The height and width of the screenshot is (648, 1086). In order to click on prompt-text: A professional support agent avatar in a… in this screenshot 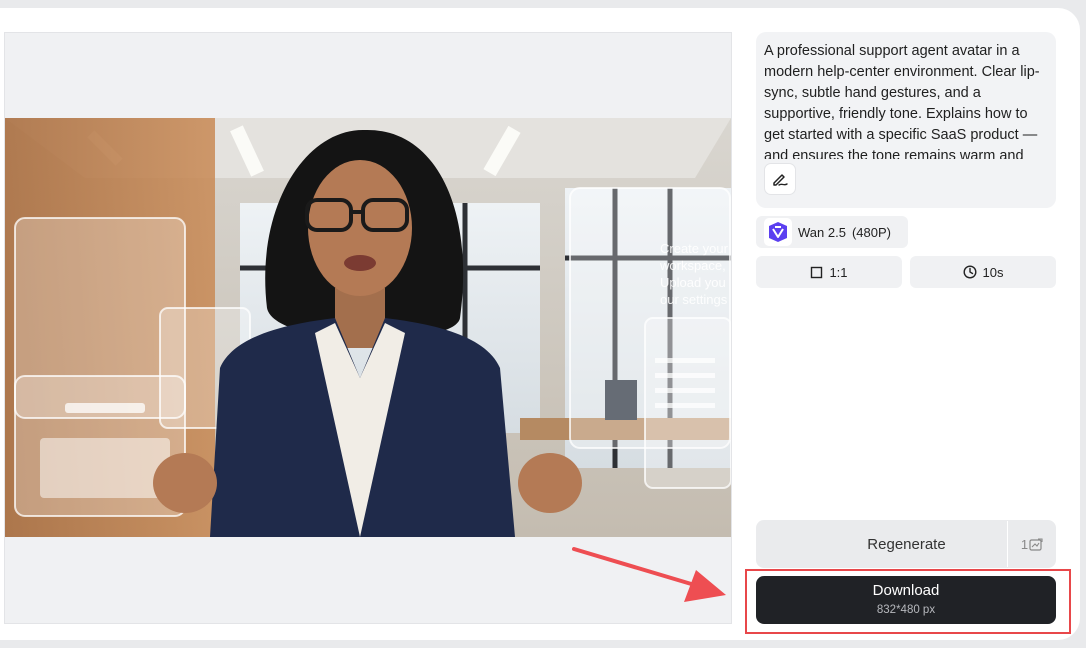, I will do `click(906, 100)`.